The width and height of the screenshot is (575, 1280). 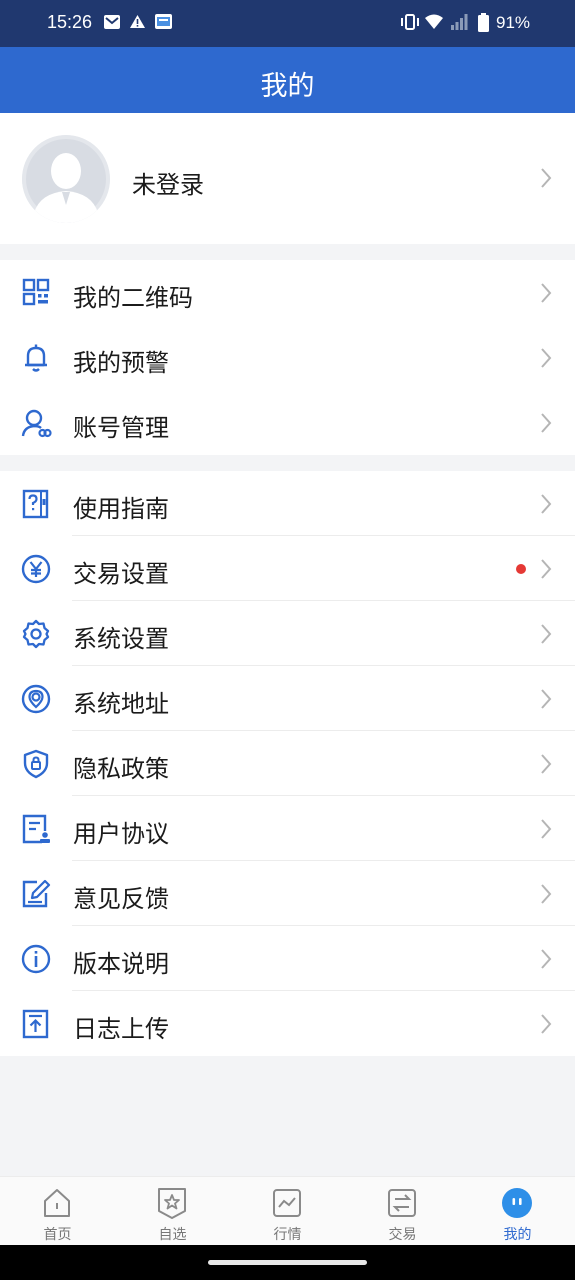 I want to click on star-icon, so click(x=172, y=1203).